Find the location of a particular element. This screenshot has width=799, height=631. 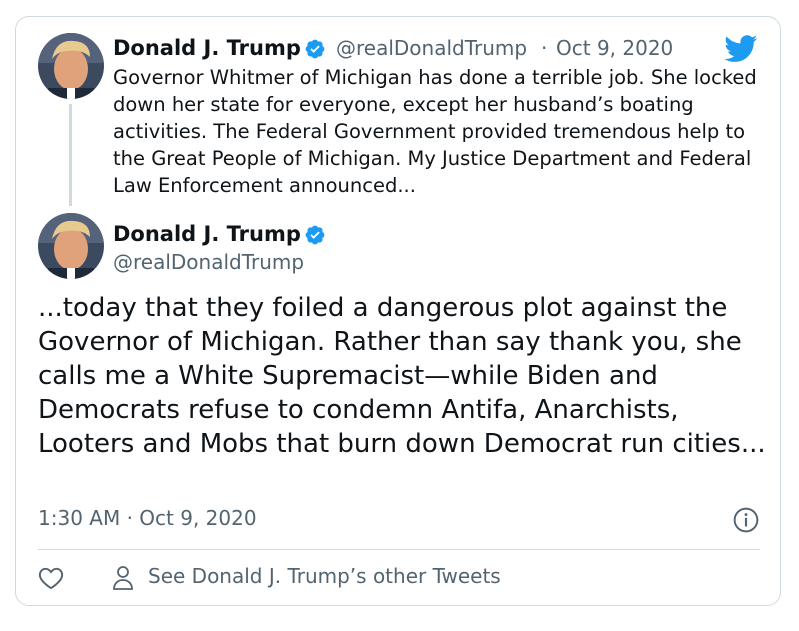

thread-connector-line is located at coordinates (70, 155).